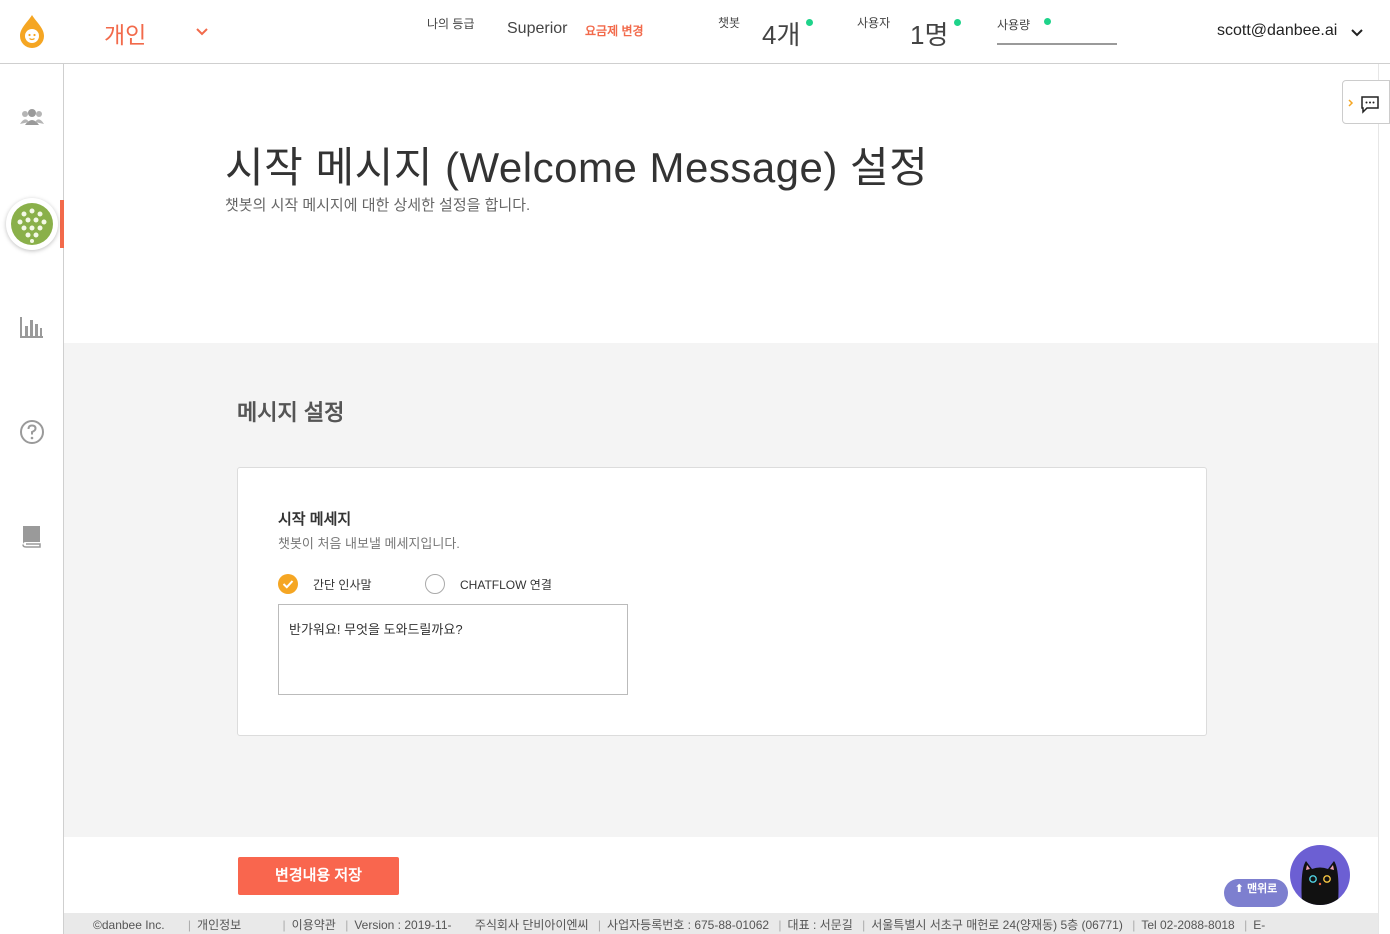 This screenshot has height=934, width=1390. Describe the element at coordinates (219, 925) in the screenshot. I see `footer-privacy-link: 개인정보` at that location.